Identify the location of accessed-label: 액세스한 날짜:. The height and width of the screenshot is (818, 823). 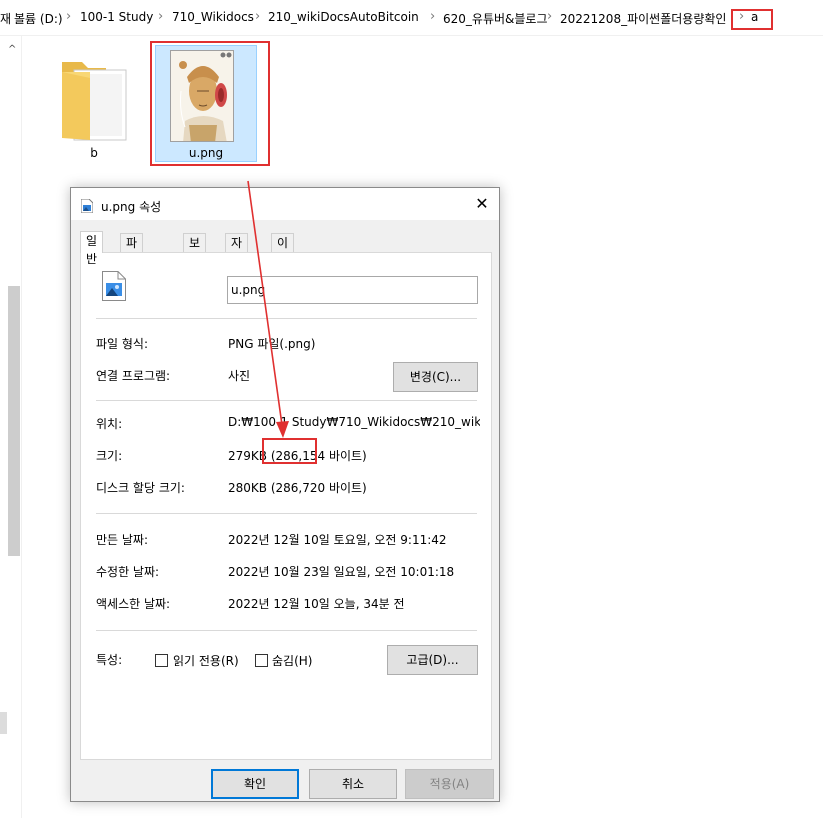
(133, 604).